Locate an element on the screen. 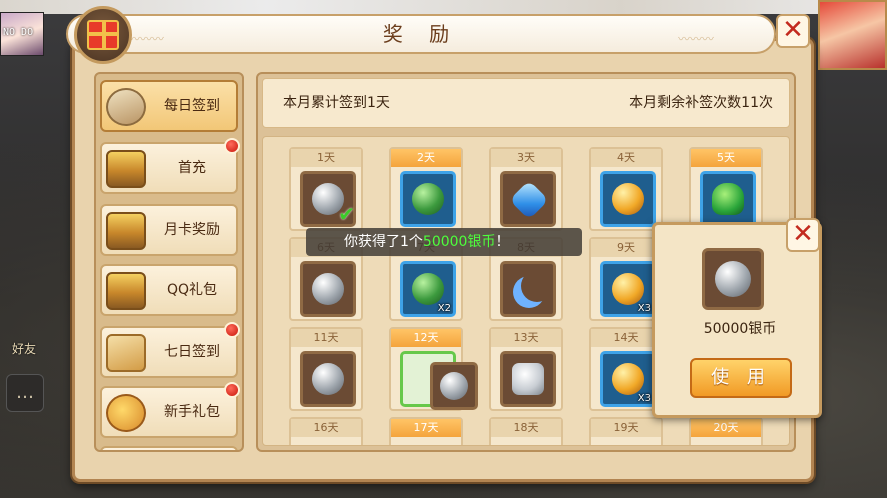 The image size is (887, 498). day-label: 1天 is located at coordinates (326, 158).